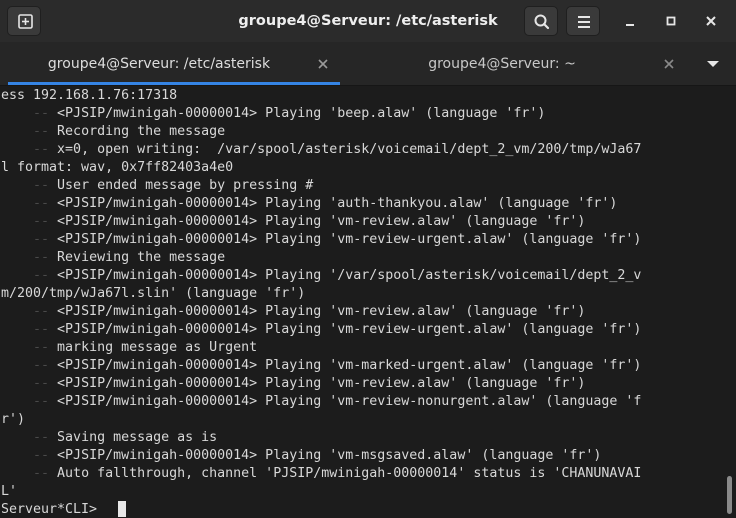  I want to click on minimize-icon, so click(630, 25).